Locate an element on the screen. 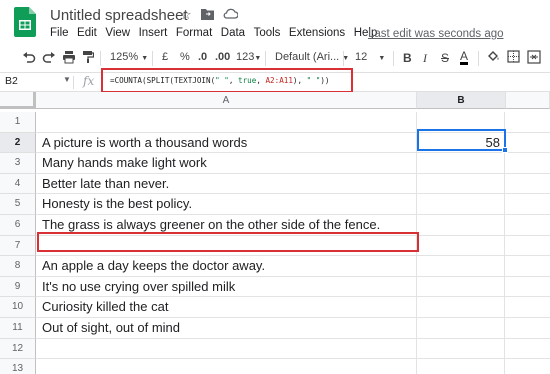  column-header-b: B is located at coordinates (461, 100).